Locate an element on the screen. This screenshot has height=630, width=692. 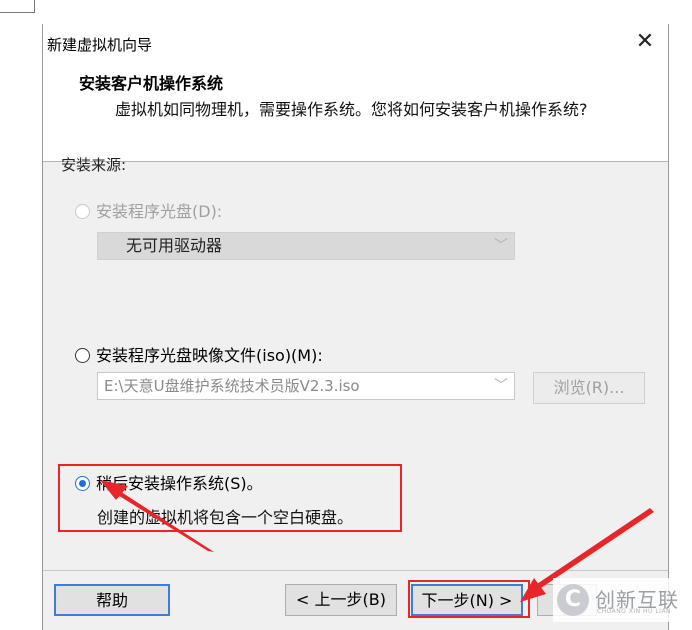
radio-button-selected-icon is located at coordinates (82, 483).